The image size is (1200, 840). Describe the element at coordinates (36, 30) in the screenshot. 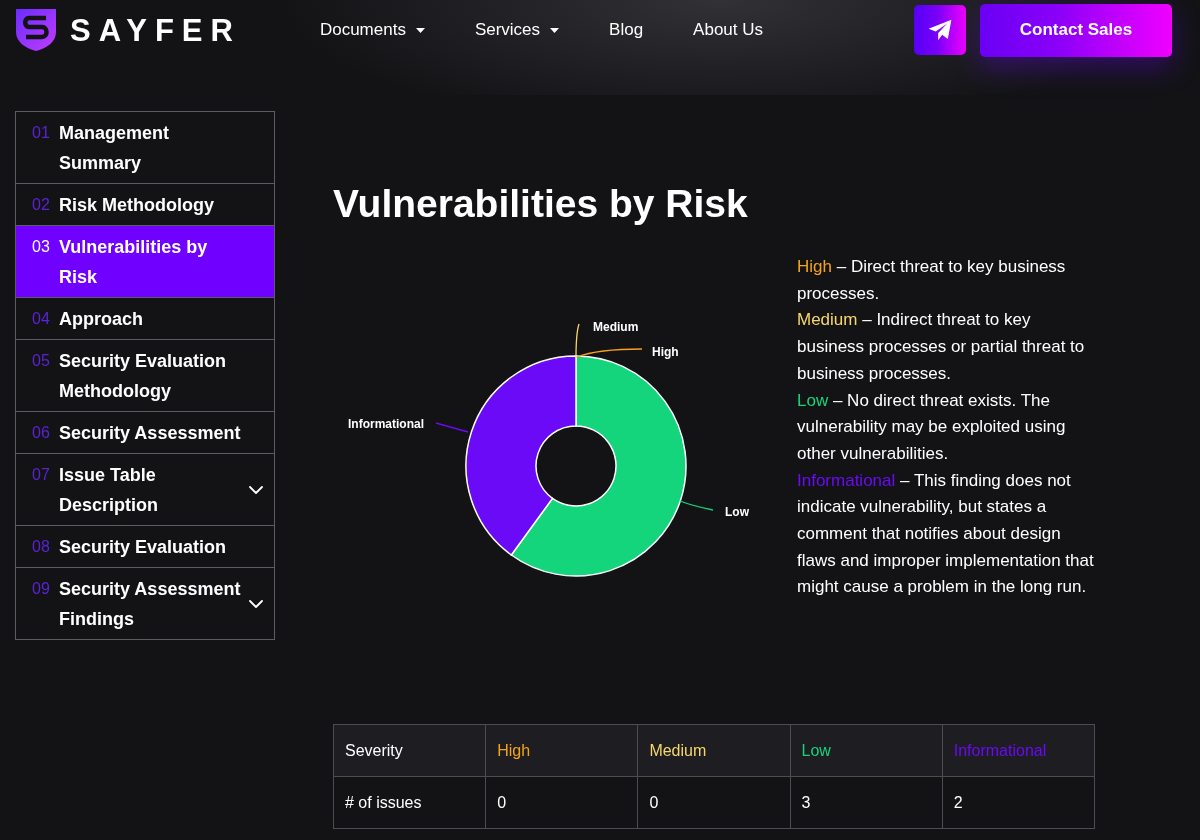

I see `shield-logo-icon` at that location.